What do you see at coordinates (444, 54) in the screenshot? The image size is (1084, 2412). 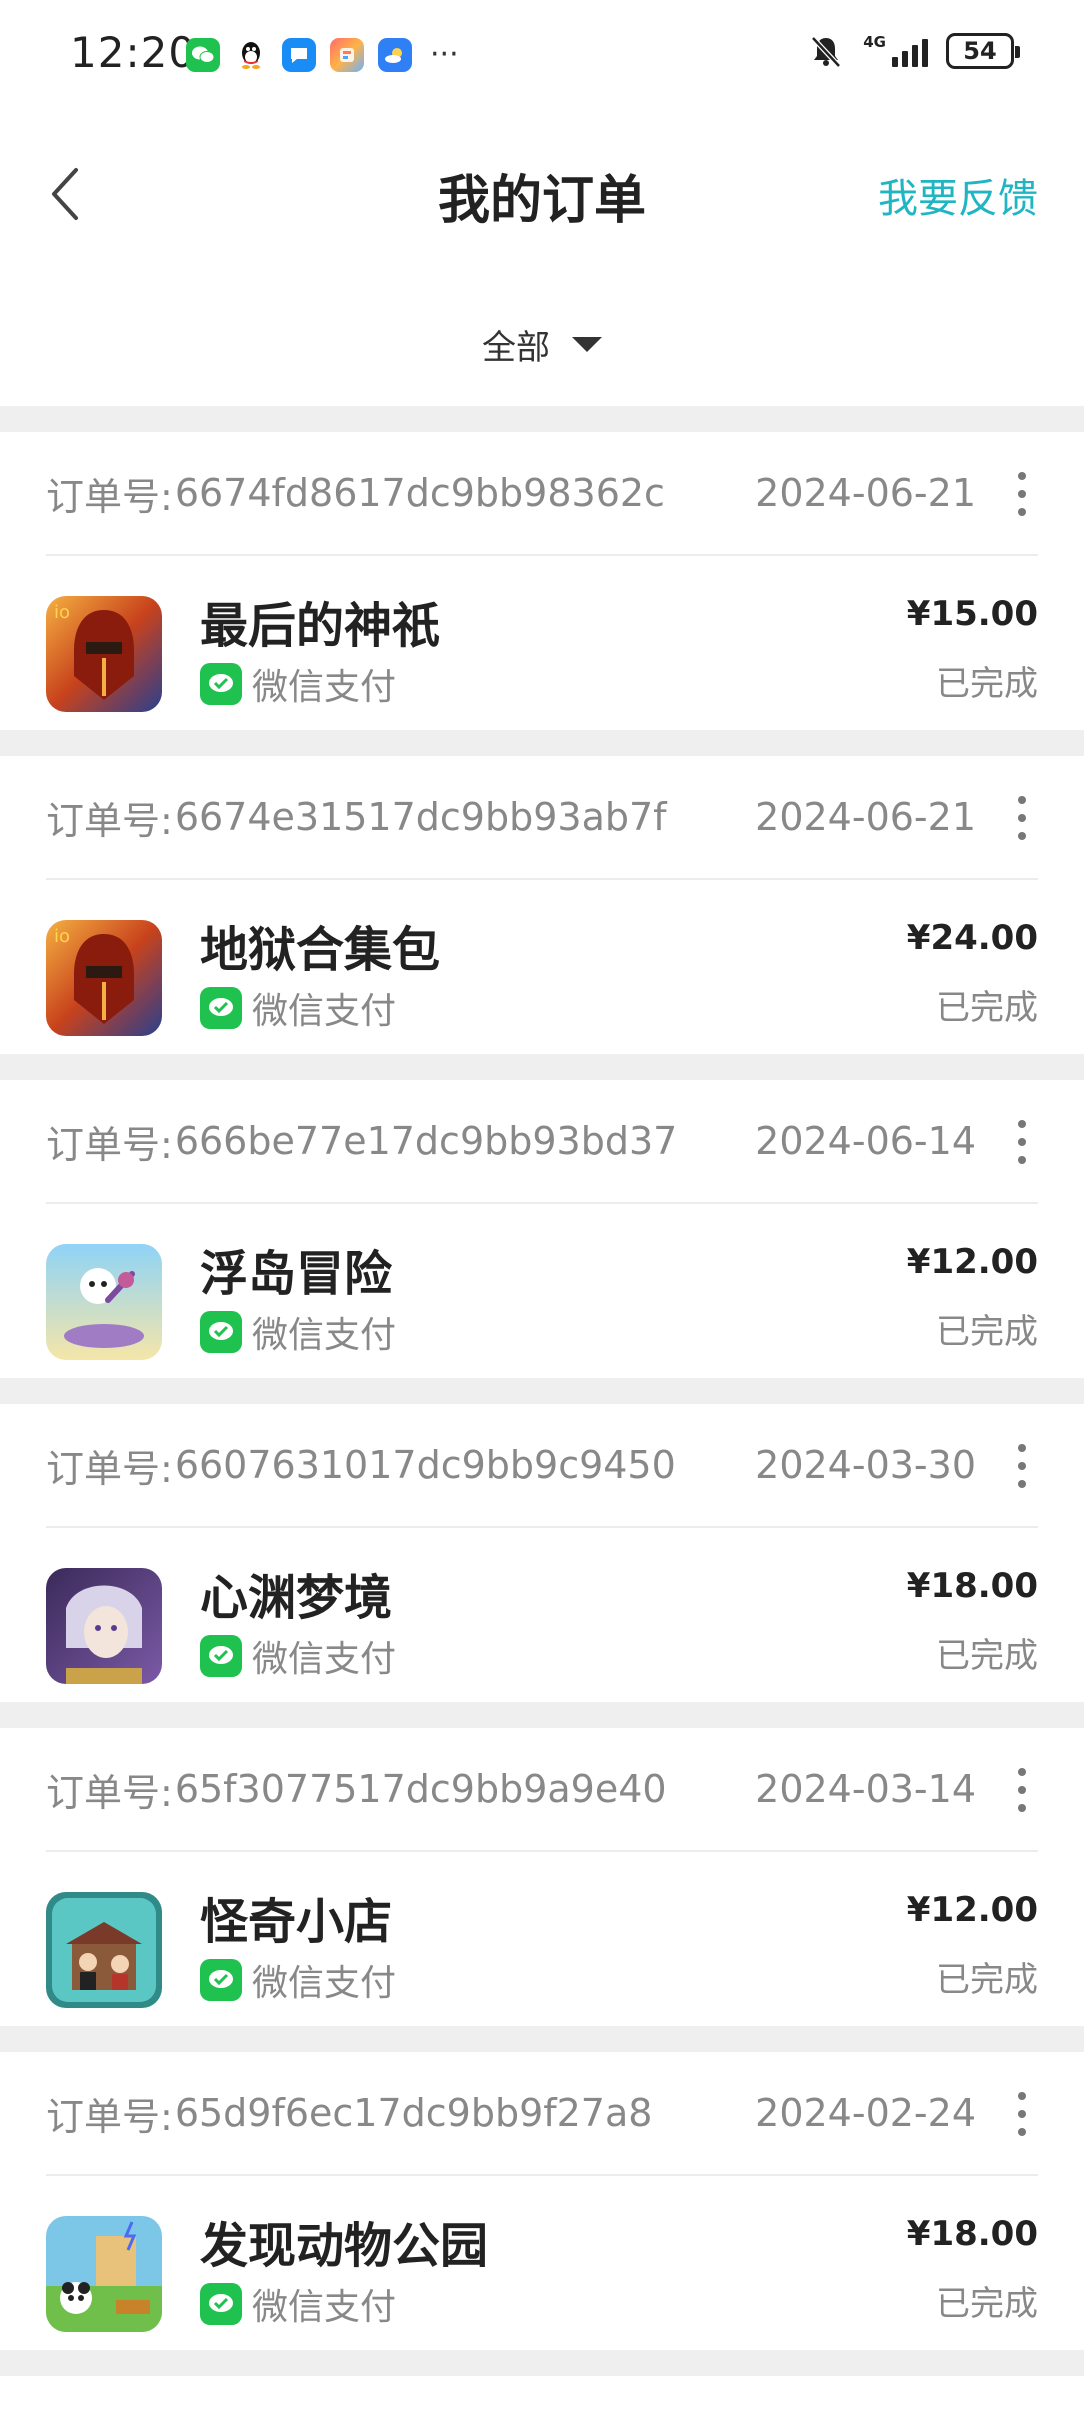 I see `more-notifications-icon: ···` at bounding box center [444, 54].